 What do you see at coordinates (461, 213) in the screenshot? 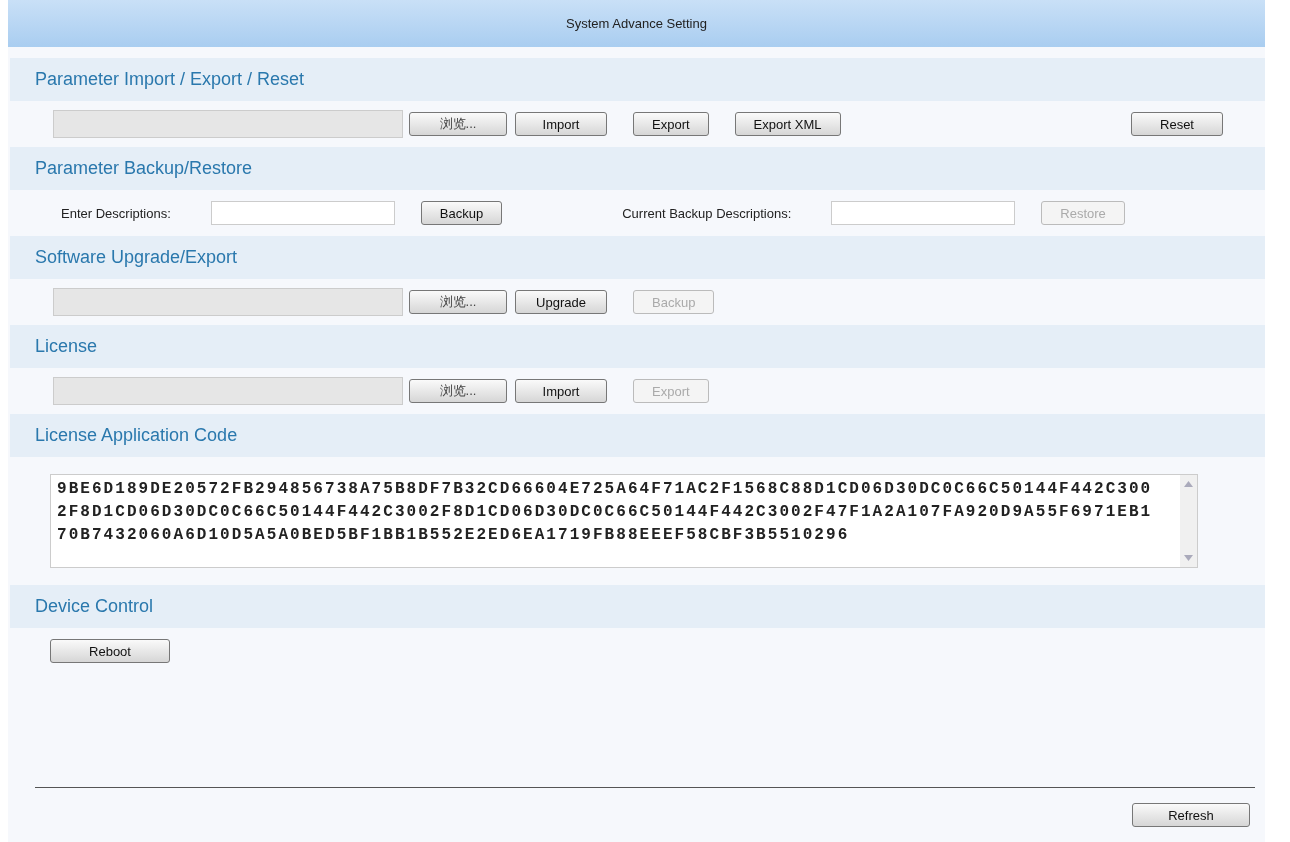
I see `action-button: Backup` at bounding box center [461, 213].